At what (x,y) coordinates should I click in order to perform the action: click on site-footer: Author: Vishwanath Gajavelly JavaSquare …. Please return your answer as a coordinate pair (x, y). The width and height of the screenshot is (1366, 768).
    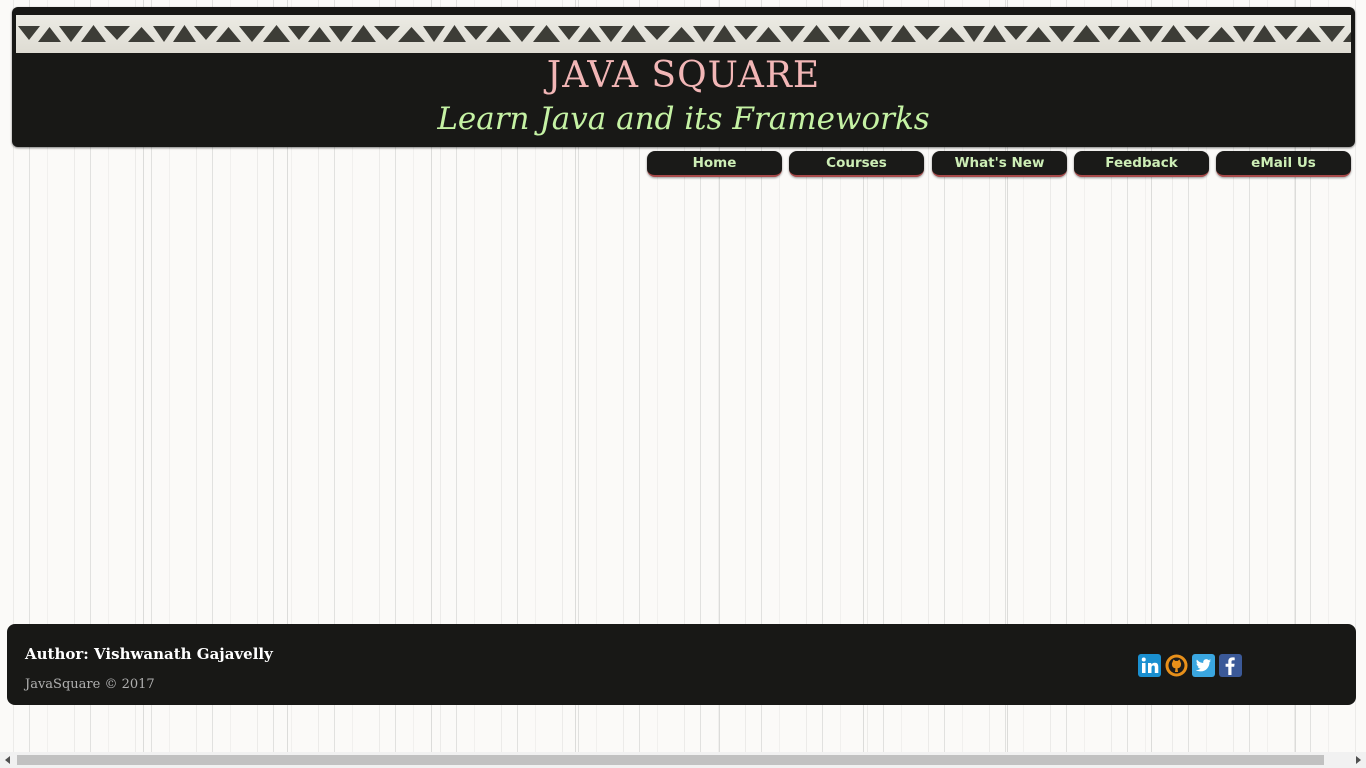
    Looking at the image, I should click on (681, 664).